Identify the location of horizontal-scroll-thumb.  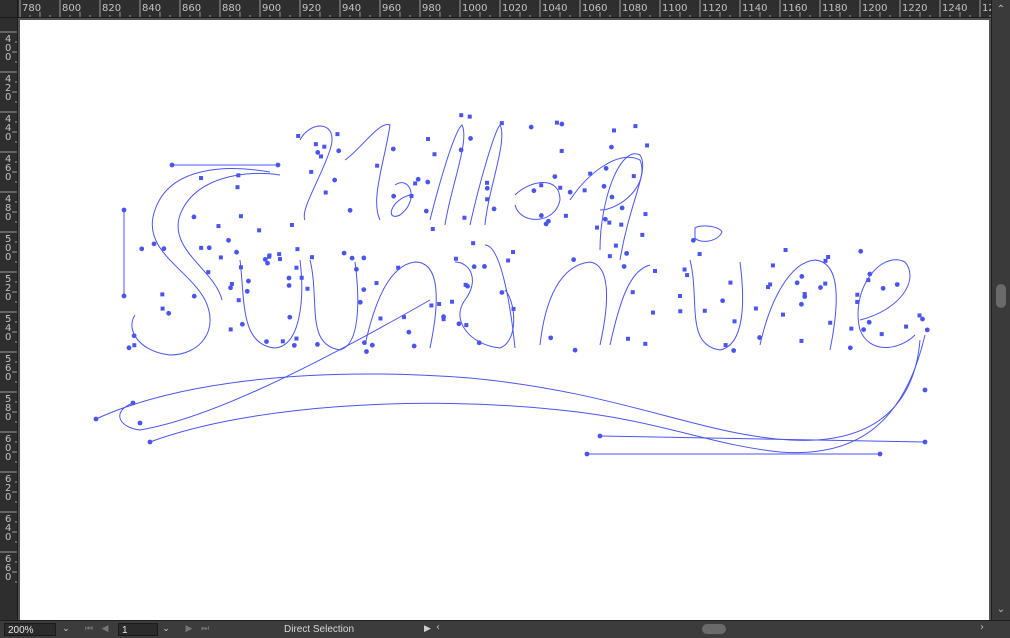
(714, 629).